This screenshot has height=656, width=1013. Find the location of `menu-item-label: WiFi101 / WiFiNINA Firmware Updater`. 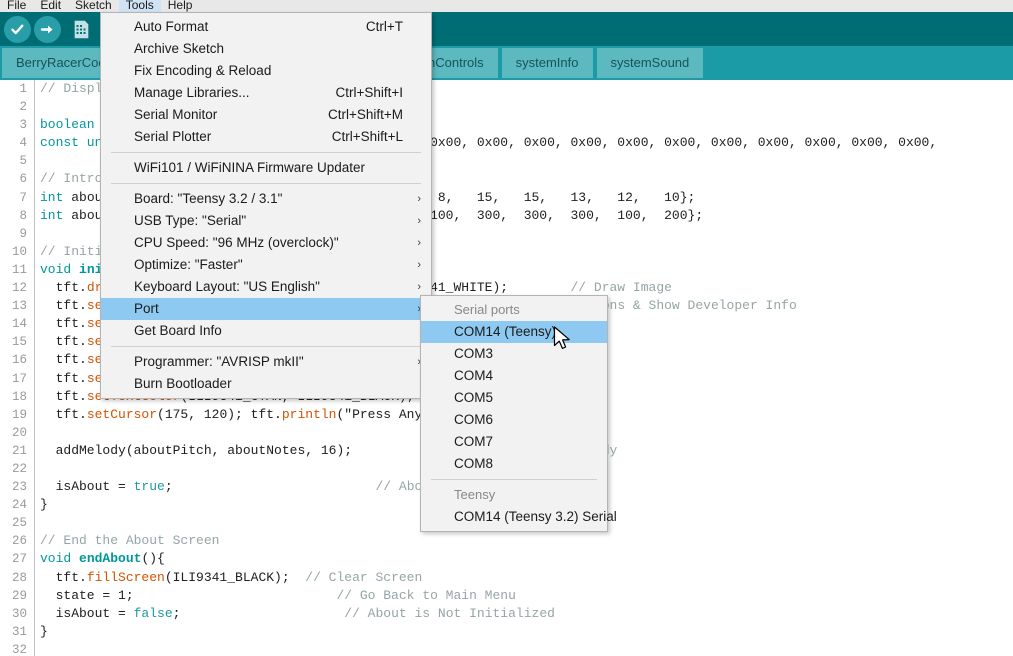

menu-item-label: WiFi101 / WiFiNINA Firmware Updater is located at coordinates (250, 167).